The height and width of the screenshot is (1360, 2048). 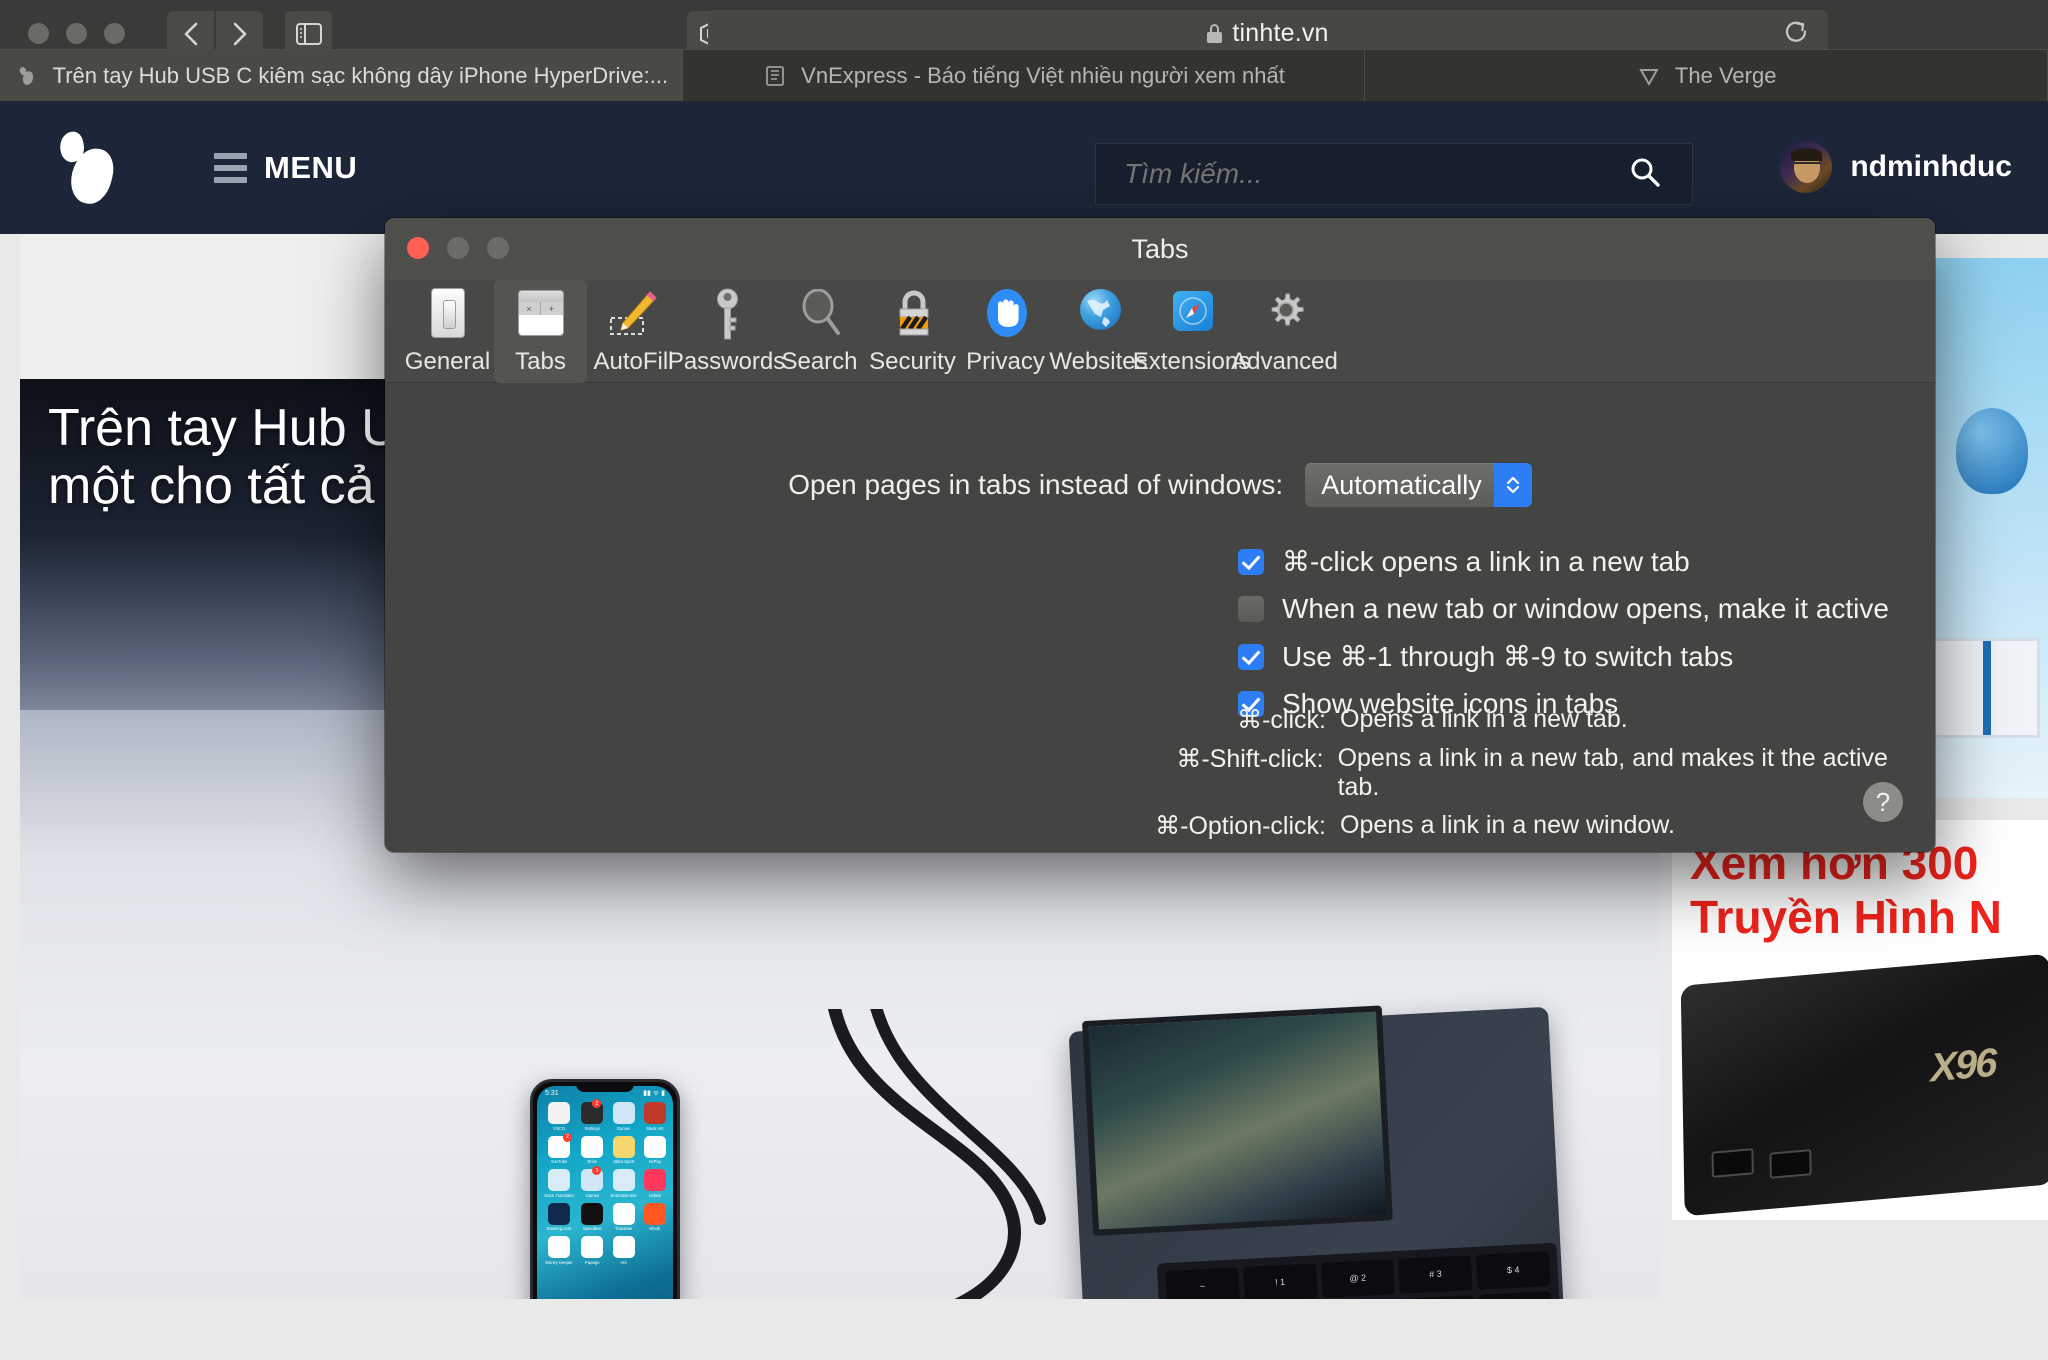 What do you see at coordinates (819, 361) in the screenshot?
I see `pref-tab-label: Search` at bounding box center [819, 361].